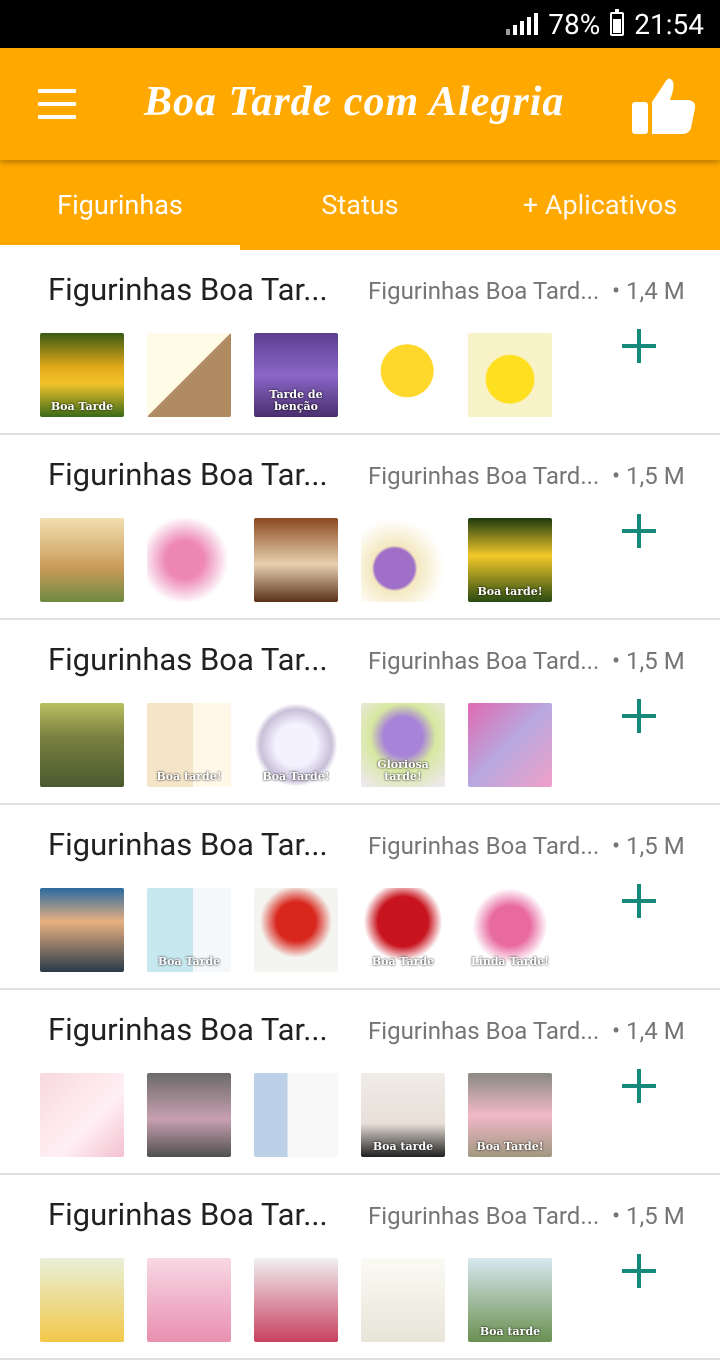 This screenshot has width=720, height=1360. I want to click on tab-figurinhas: Figurinhas, so click(120, 205).